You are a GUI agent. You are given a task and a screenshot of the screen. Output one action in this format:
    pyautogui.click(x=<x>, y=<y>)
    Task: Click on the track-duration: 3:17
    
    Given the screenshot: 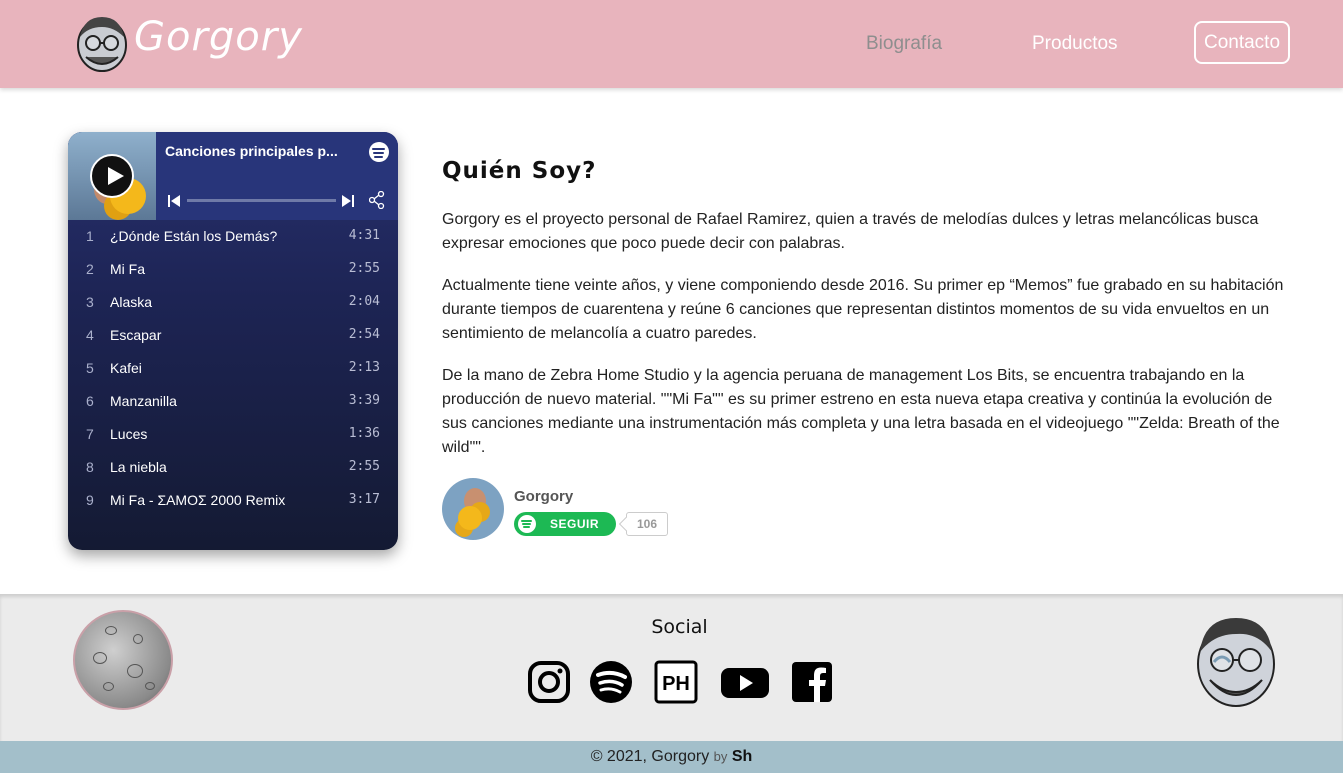 What is the action you would take?
    pyautogui.click(x=364, y=499)
    